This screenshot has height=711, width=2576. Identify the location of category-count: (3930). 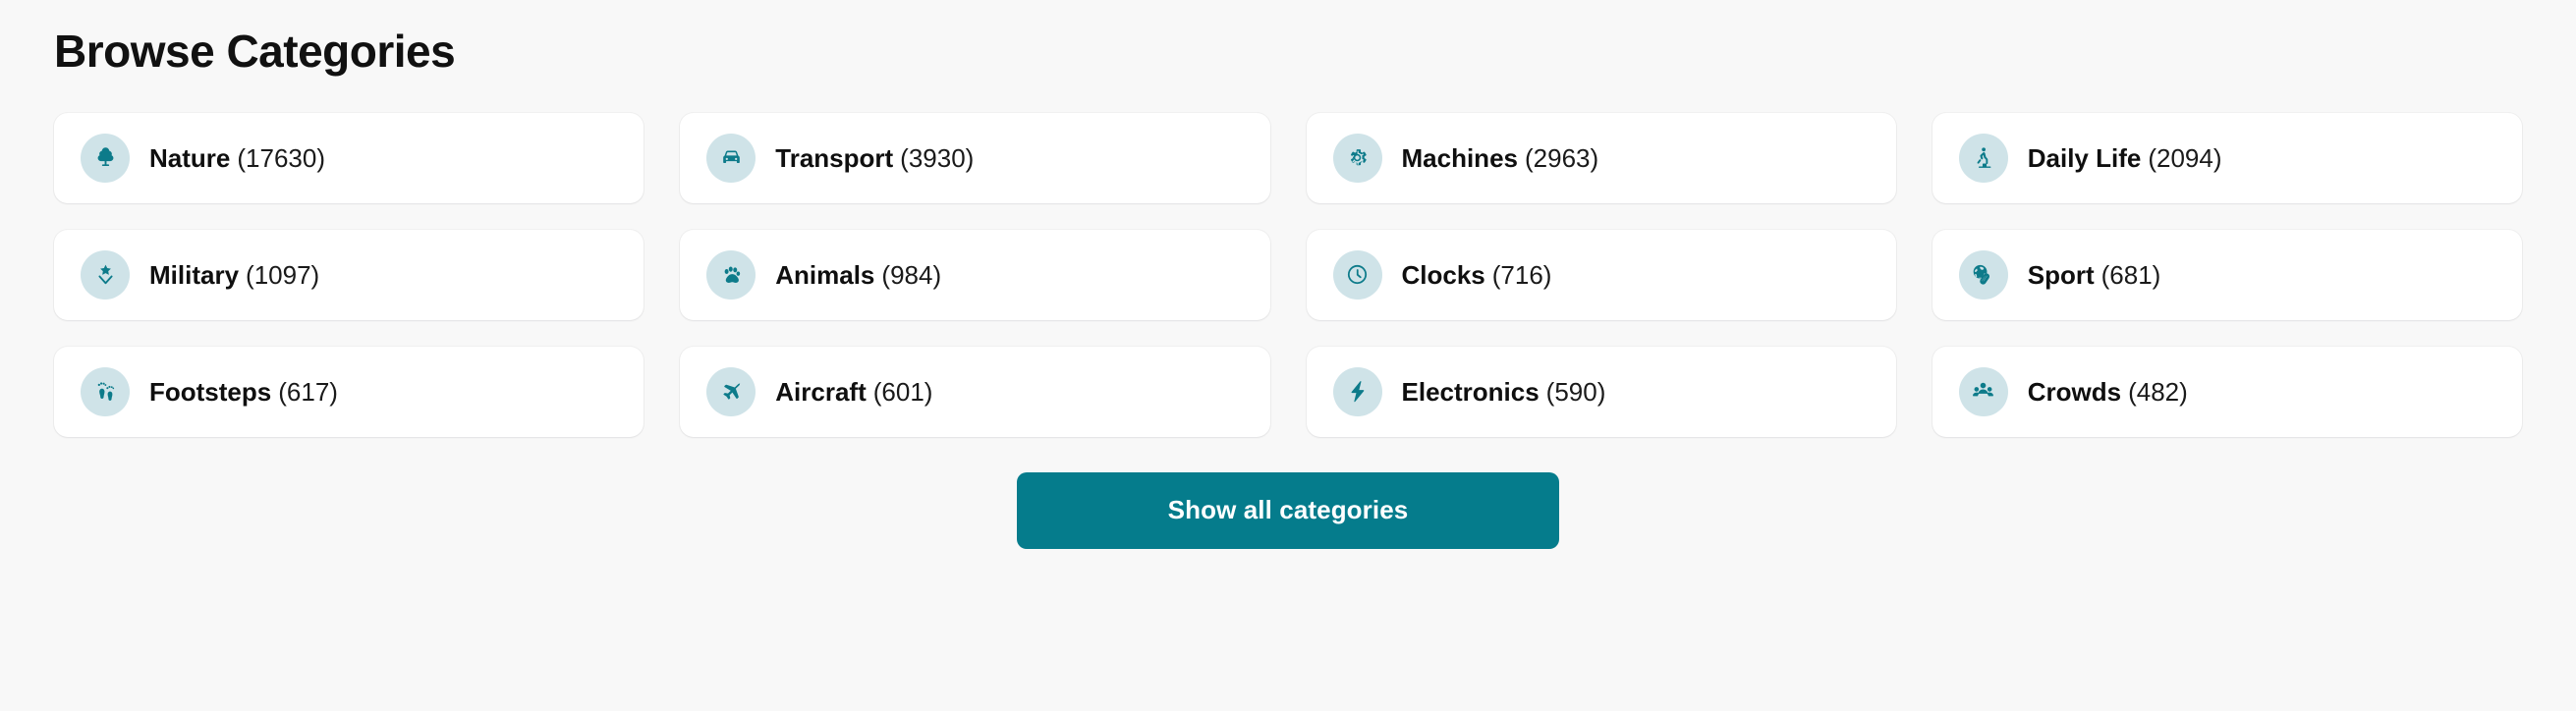
(937, 157).